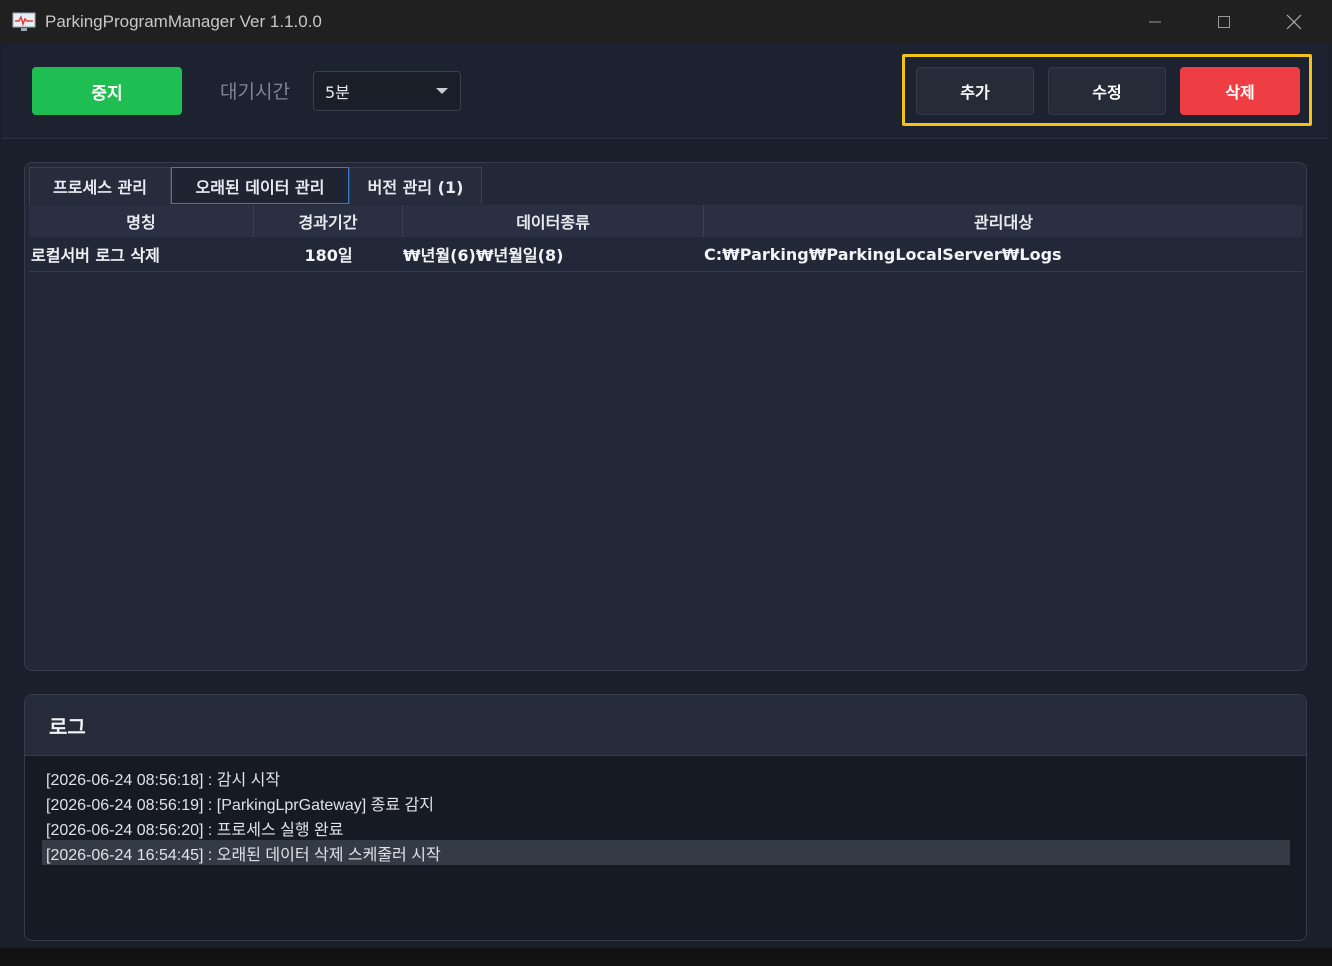  I want to click on tab-version-management: 버전 관리 (1), so click(415, 185).